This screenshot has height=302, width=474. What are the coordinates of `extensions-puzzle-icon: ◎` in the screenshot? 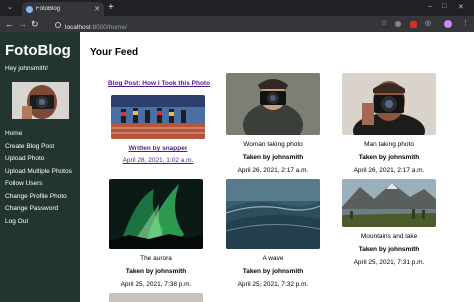 It's located at (428, 24).